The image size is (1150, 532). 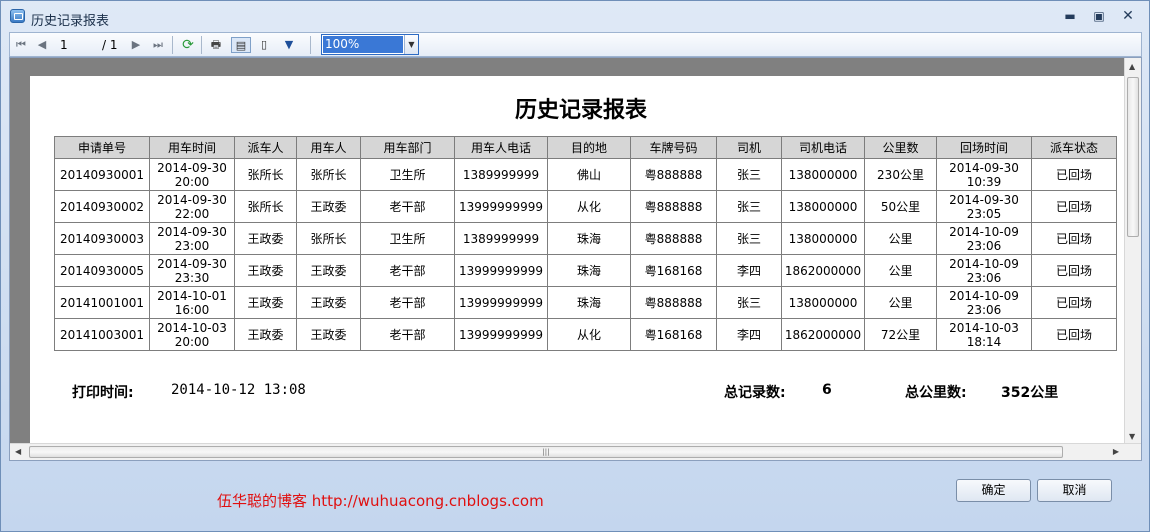 I want to click on page-setup-icon: ▯, so click(x=264, y=45).